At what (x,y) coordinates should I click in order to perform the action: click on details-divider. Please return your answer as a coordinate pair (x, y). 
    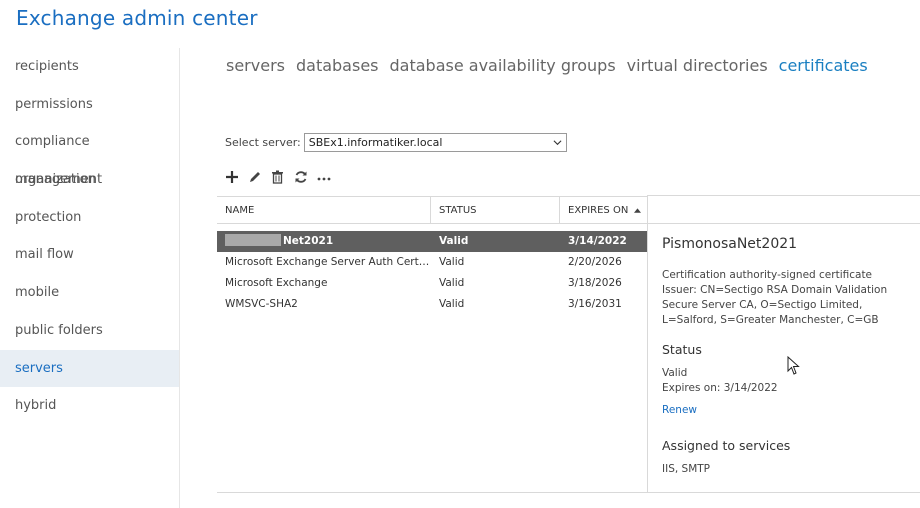
    Looking at the image, I should click on (647, 210).